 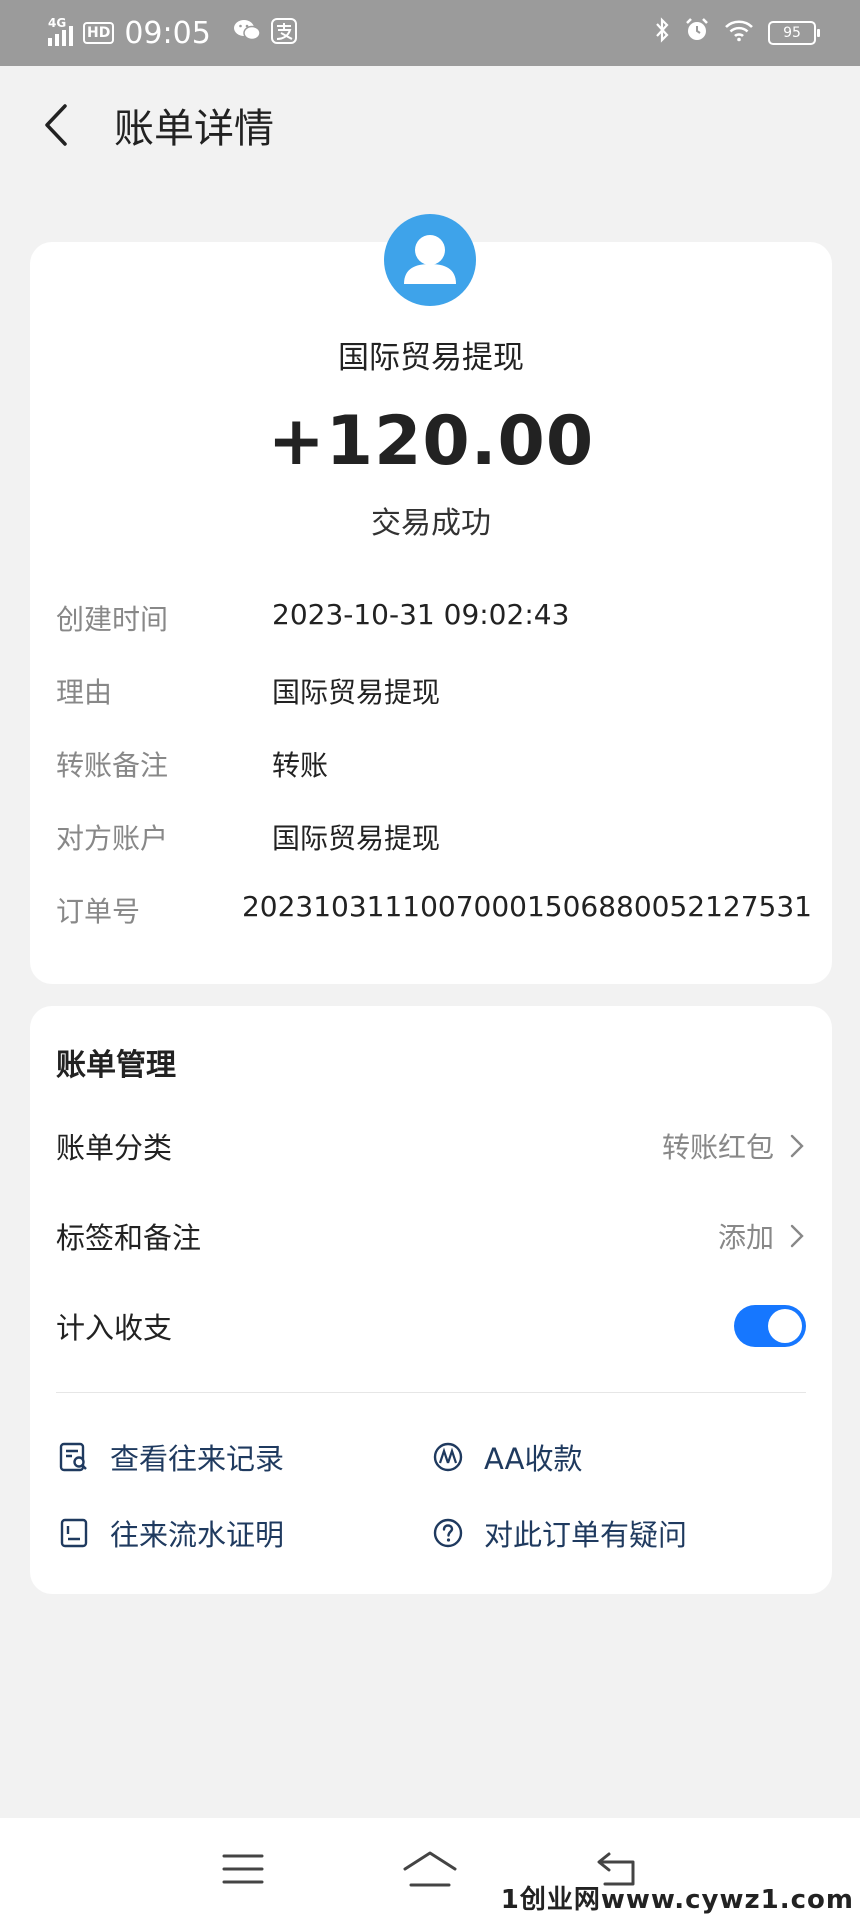 I want to click on action-label: 查看往来记录, so click(x=197, y=1459).